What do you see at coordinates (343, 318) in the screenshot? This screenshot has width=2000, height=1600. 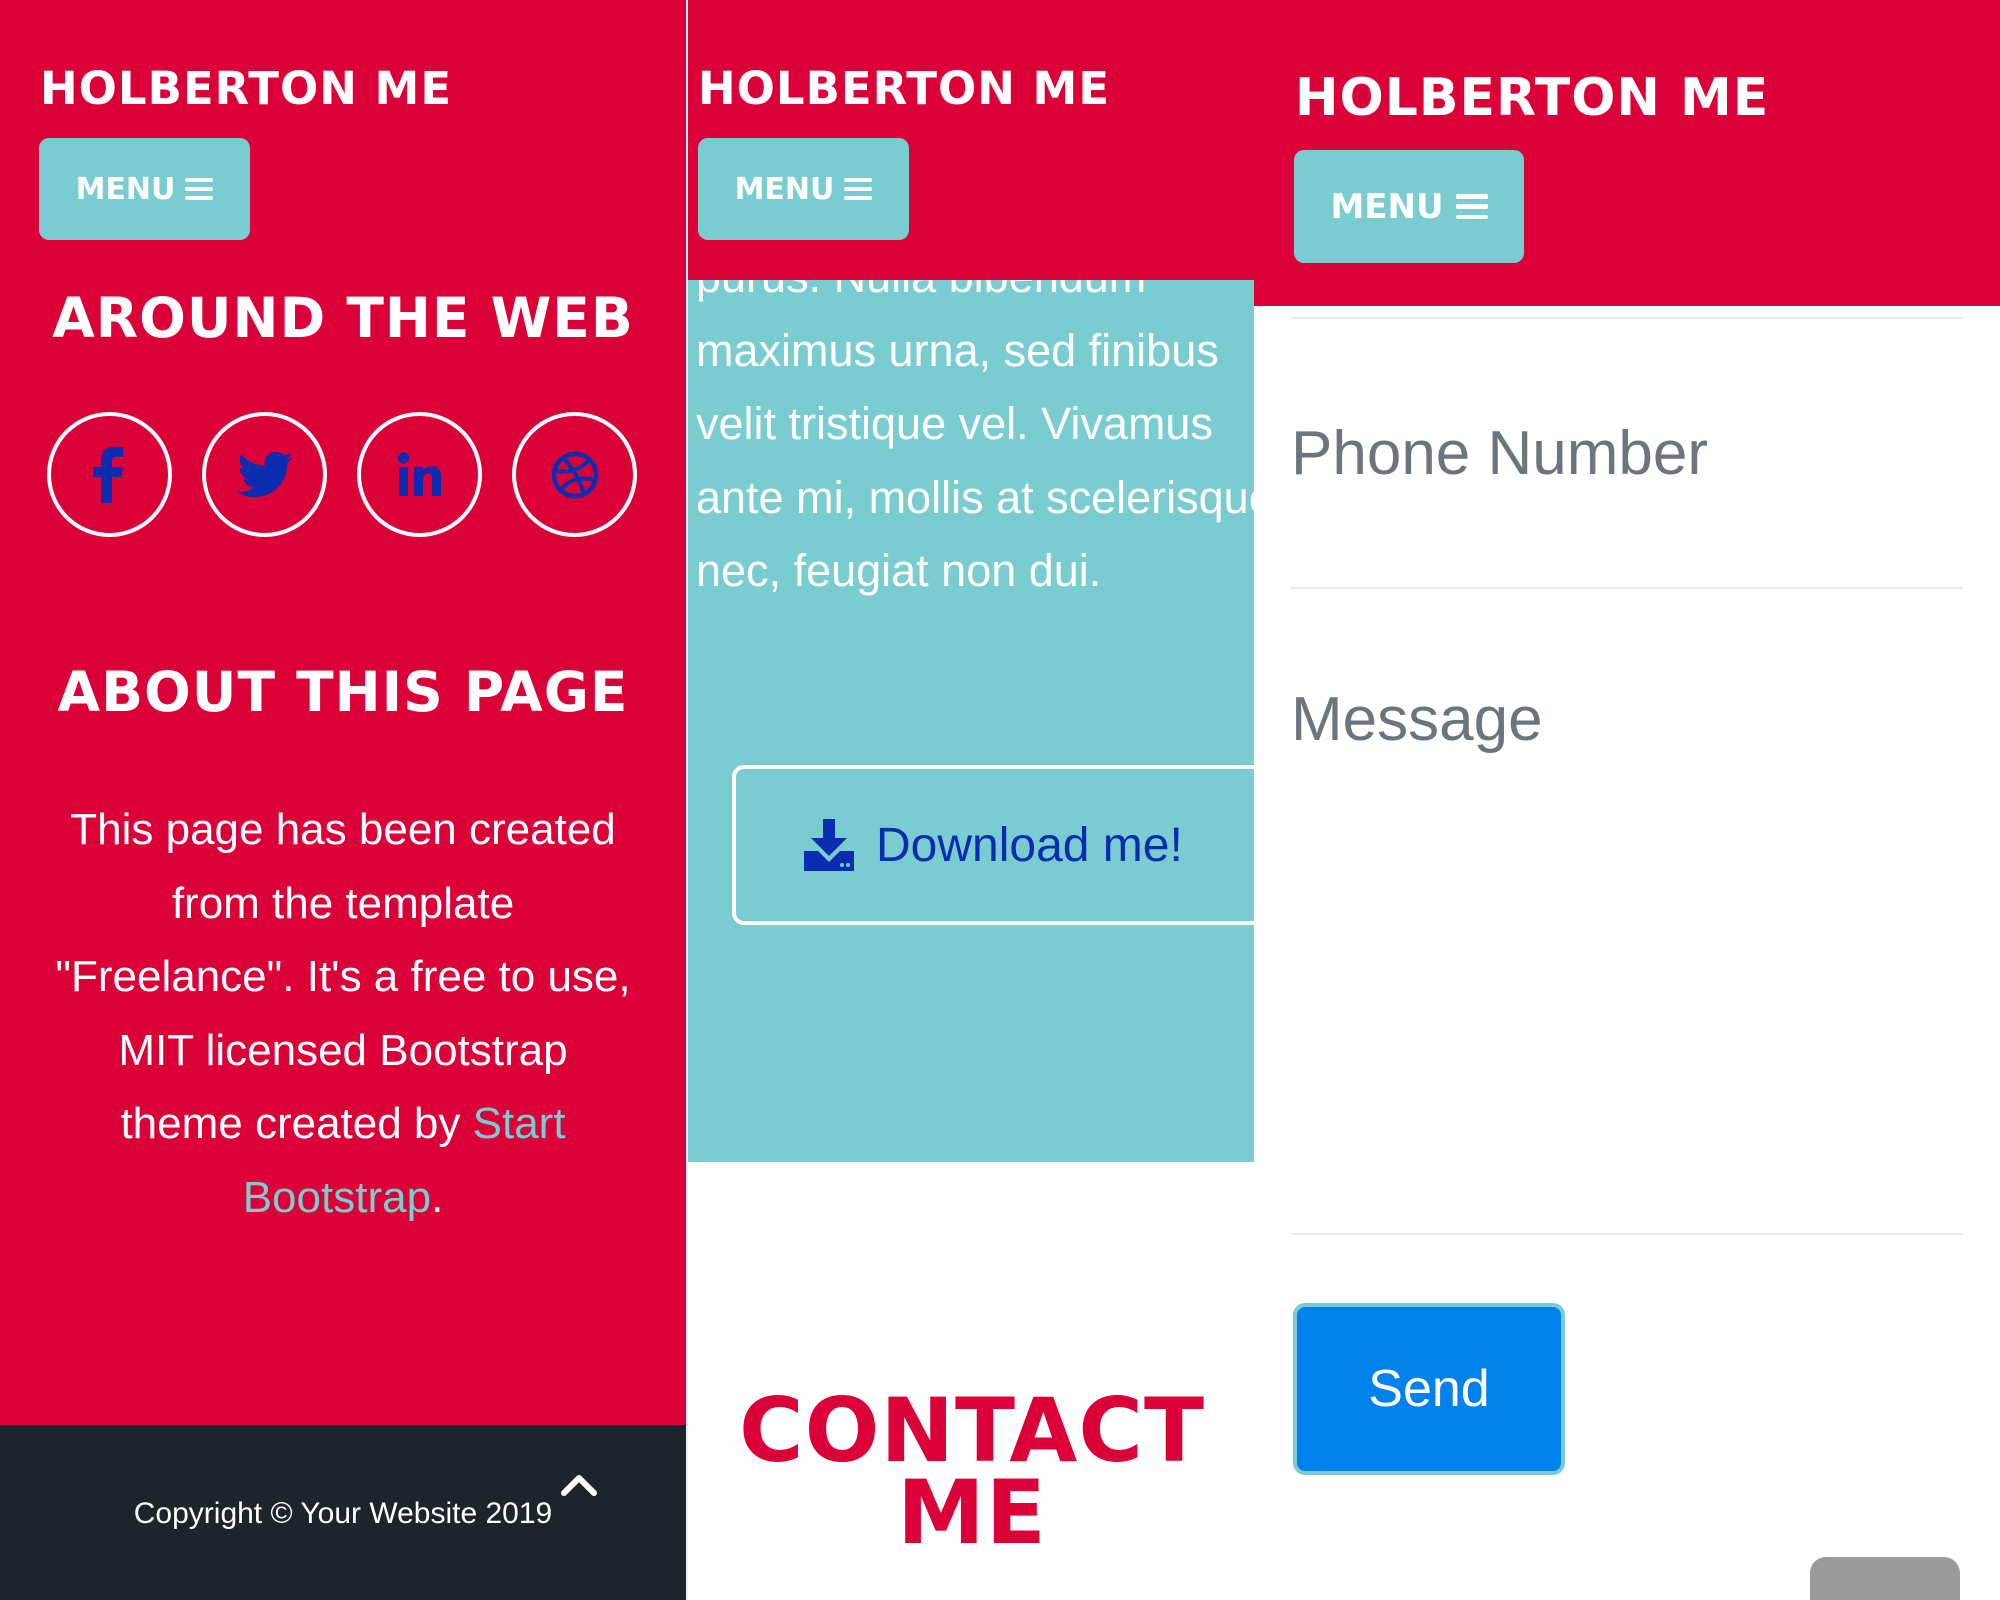 I see `around-the-web-title: AROUND THE WEB` at bounding box center [343, 318].